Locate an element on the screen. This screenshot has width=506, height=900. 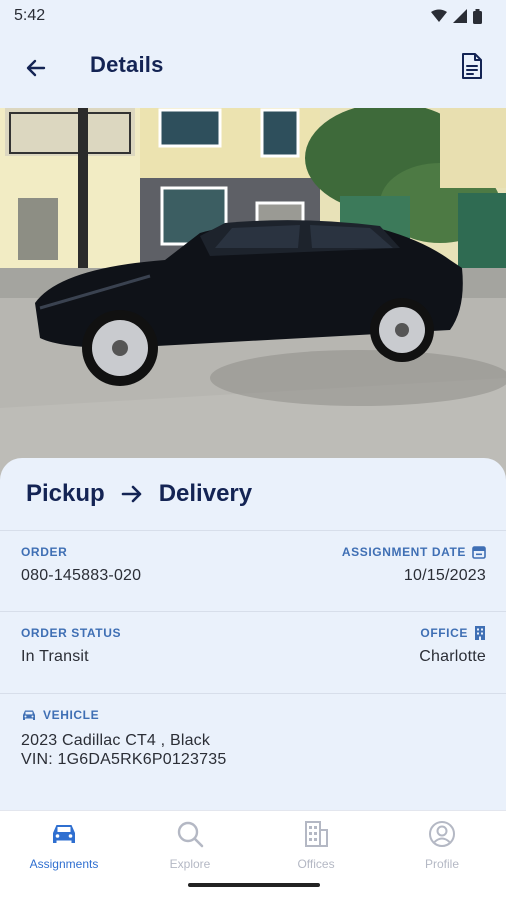
route-header: Pickup Delivery is located at coordinates (139, 494).